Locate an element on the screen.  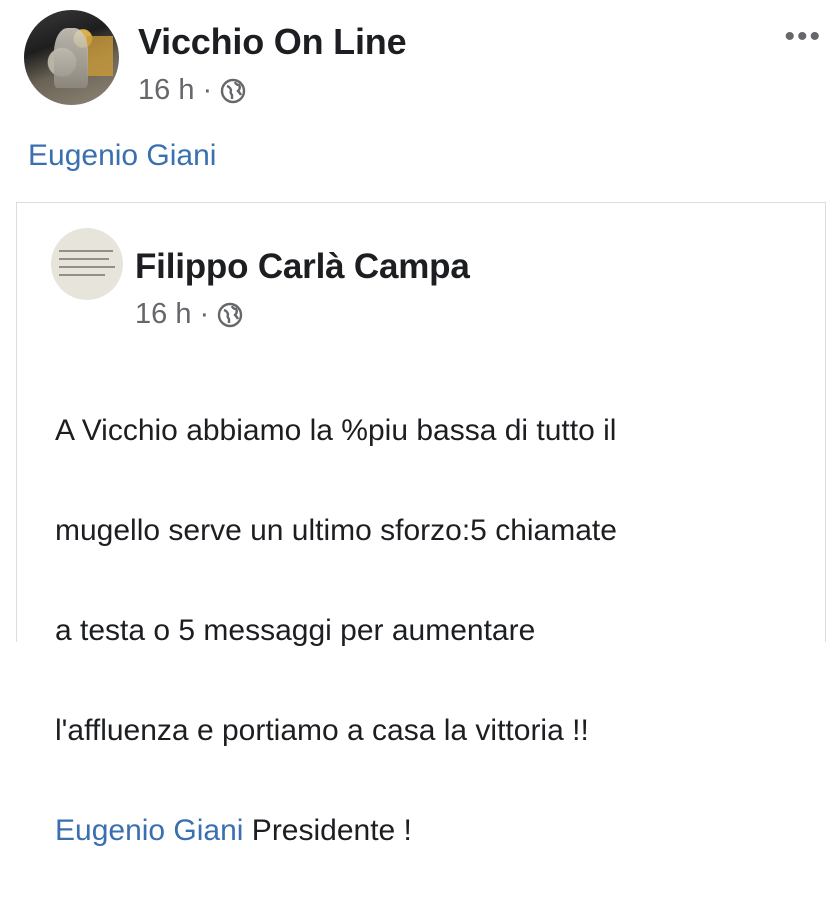
shared-post-meta: 16 h · is located at coordinates (189, 314).